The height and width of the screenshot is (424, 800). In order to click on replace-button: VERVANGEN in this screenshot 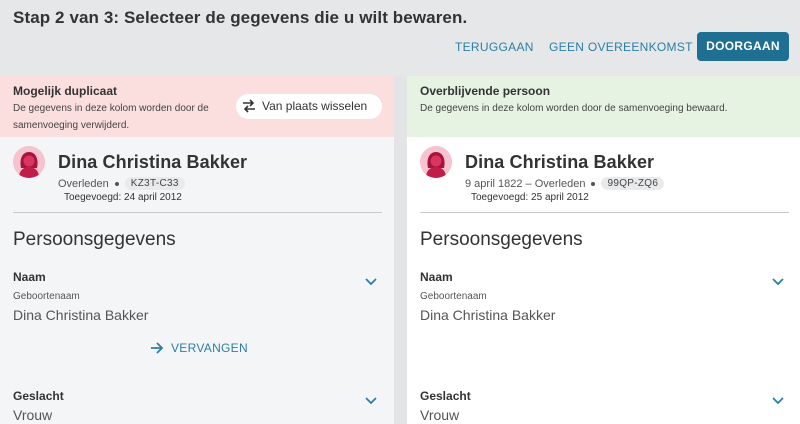, I will do `click(199, 348)`.